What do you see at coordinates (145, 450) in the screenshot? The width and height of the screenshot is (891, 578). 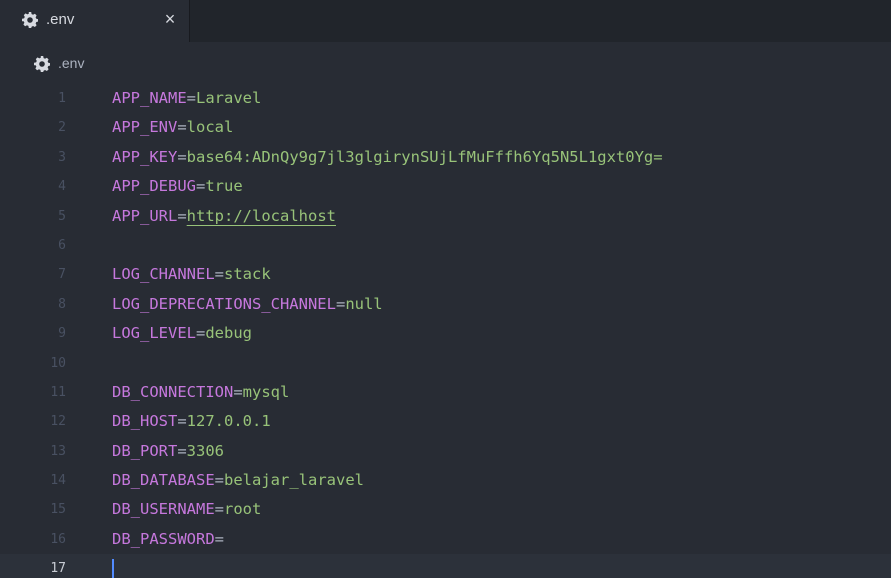 I see `env-key: DB_PORT` at bounding box center [145, 450].